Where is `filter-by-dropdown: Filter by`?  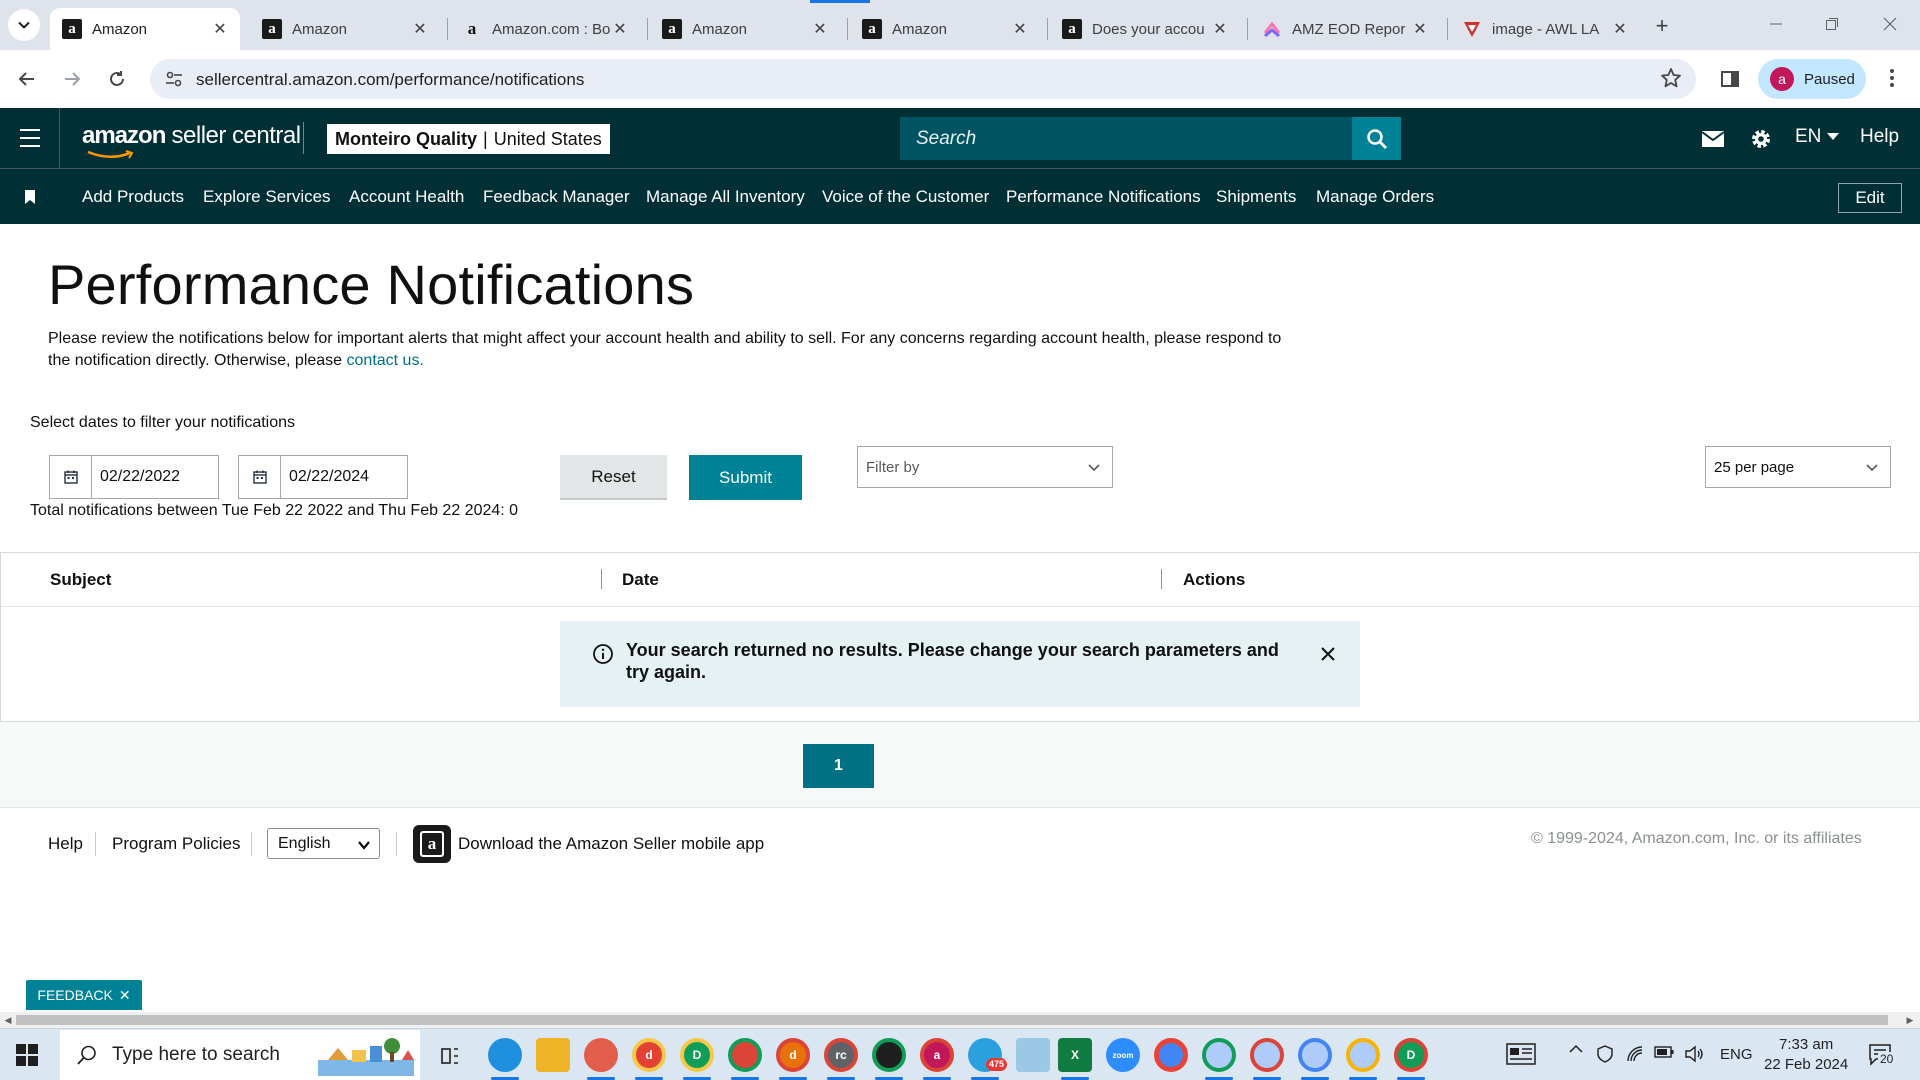 filter-by-dropdown: Filter by is located at coordinates (985, 467).